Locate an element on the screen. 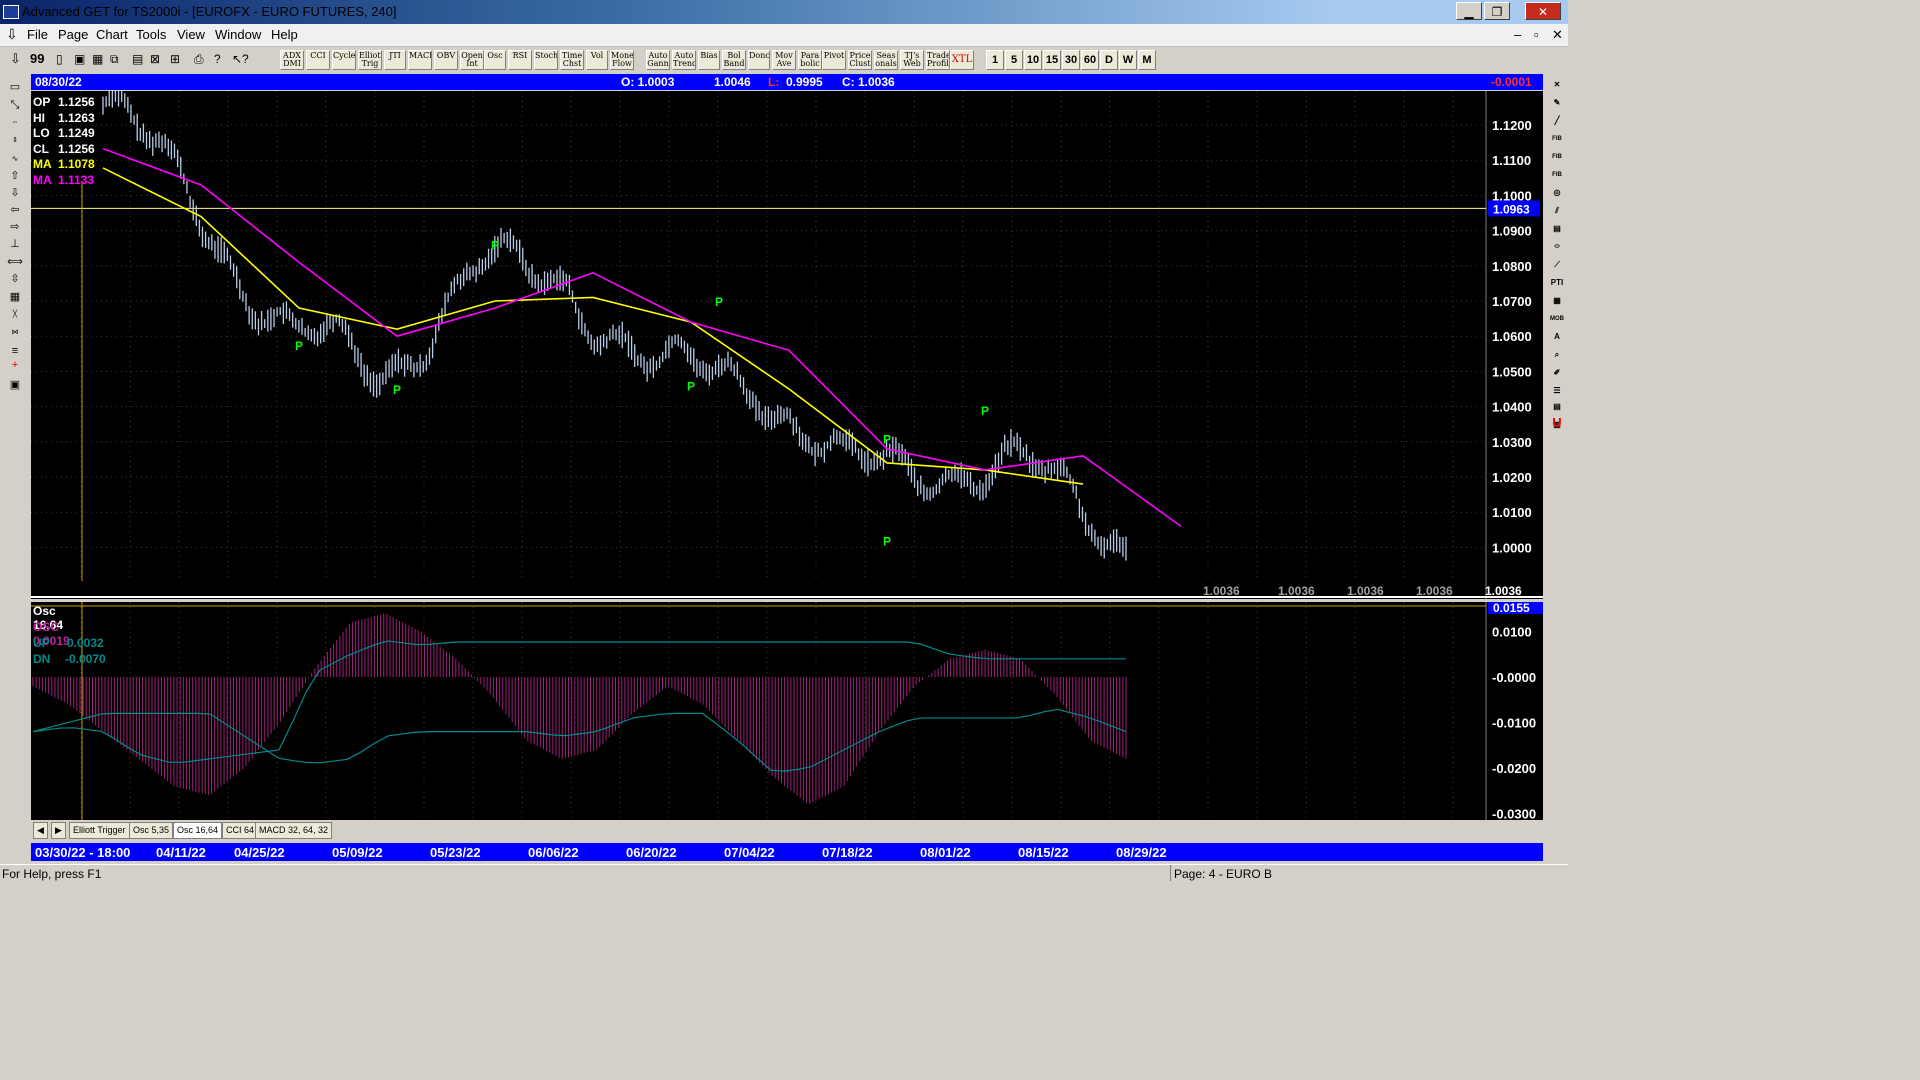  timeframe-w-button: W is located at coordinates (1128, 60).